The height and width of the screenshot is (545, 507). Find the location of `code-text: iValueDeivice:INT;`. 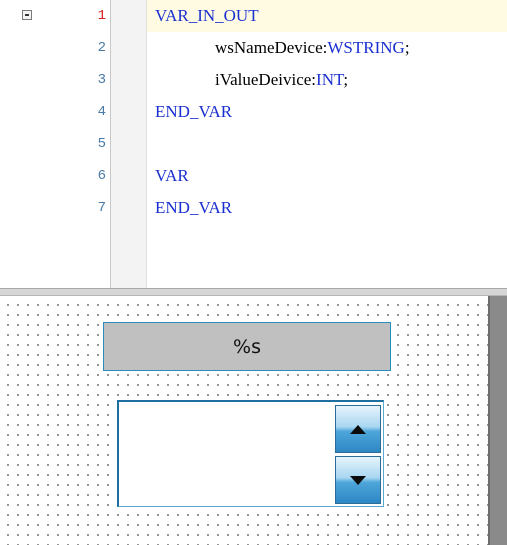

code-text: iValueDeivice:INT; is located at coordinates (282, 79).